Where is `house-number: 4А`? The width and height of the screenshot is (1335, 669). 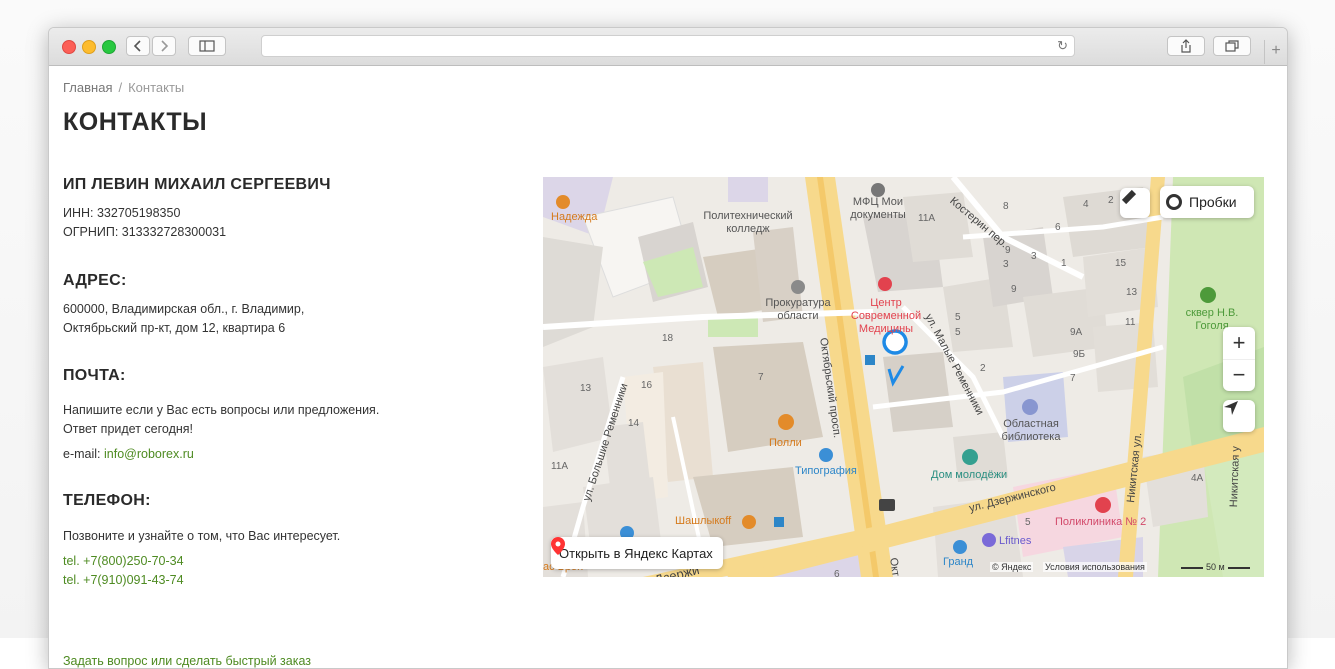
house-number: 4А is located at coordinates (1197, 478).